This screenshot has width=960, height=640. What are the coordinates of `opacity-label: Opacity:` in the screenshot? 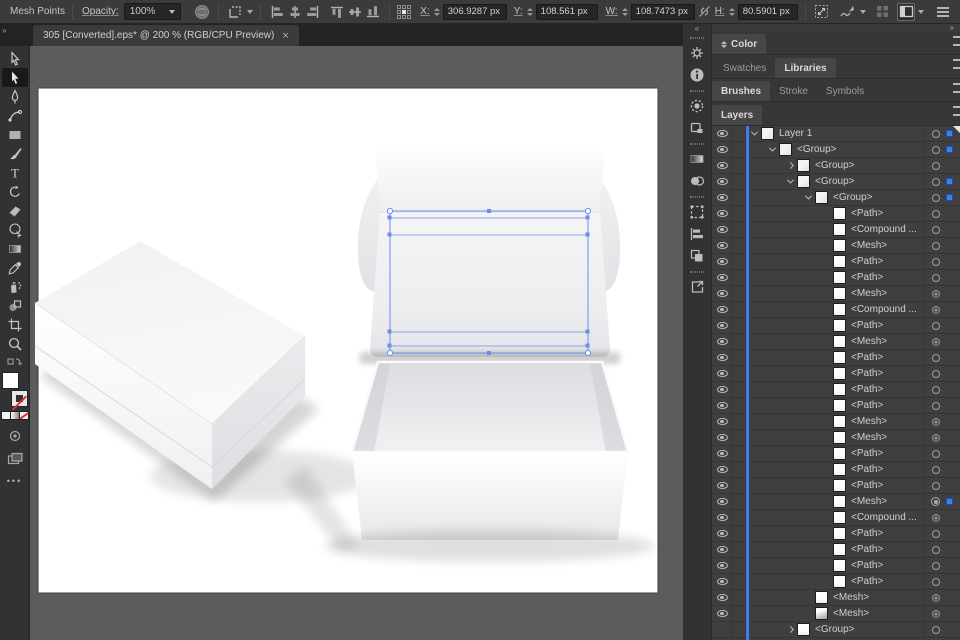 It's located at (100, 11).